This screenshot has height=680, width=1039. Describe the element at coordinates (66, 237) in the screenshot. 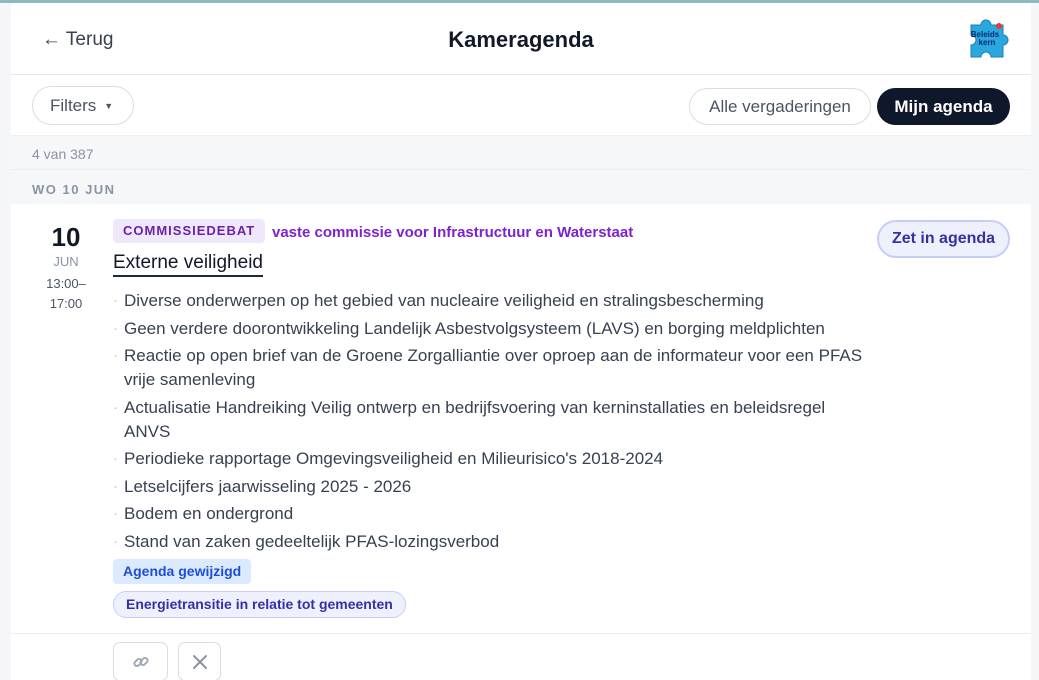

I see `event-date-day: 10` at that location.